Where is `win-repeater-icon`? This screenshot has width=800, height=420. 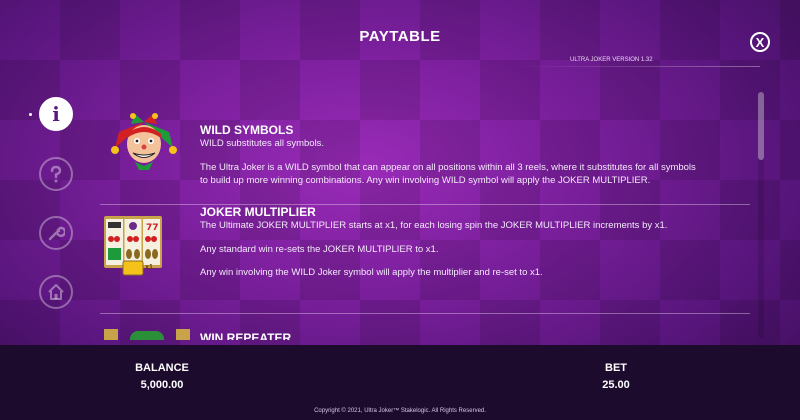
win-repeater-icon is located at coordinates (147, 334).